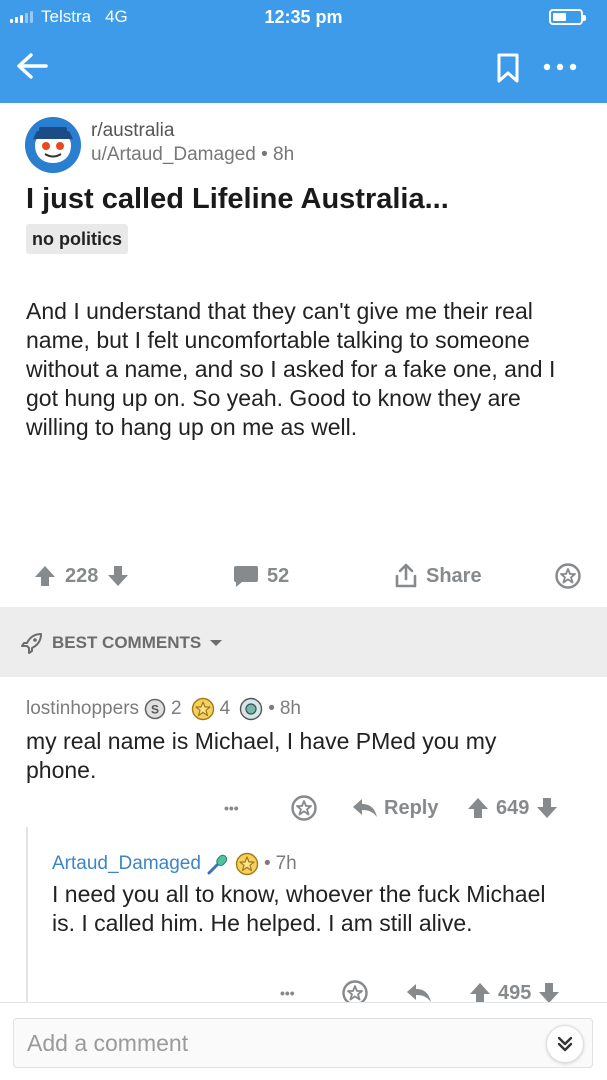 The image size is (607, 1080). Describe the element at coordinates (216, 643) in the screenshot. I see `chevron-down-icon` at that location.